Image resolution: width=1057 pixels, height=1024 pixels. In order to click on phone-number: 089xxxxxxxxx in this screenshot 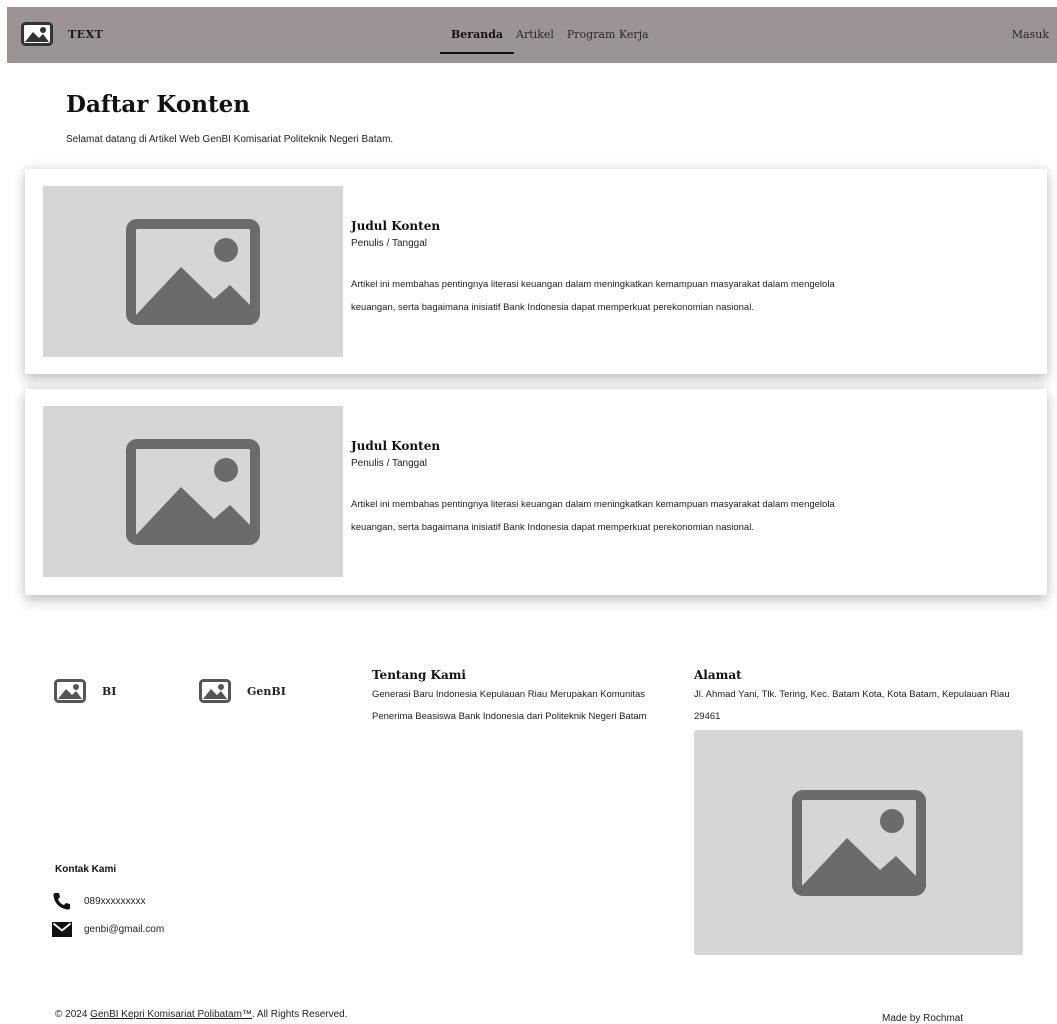, I will do `click(115, 901)`.